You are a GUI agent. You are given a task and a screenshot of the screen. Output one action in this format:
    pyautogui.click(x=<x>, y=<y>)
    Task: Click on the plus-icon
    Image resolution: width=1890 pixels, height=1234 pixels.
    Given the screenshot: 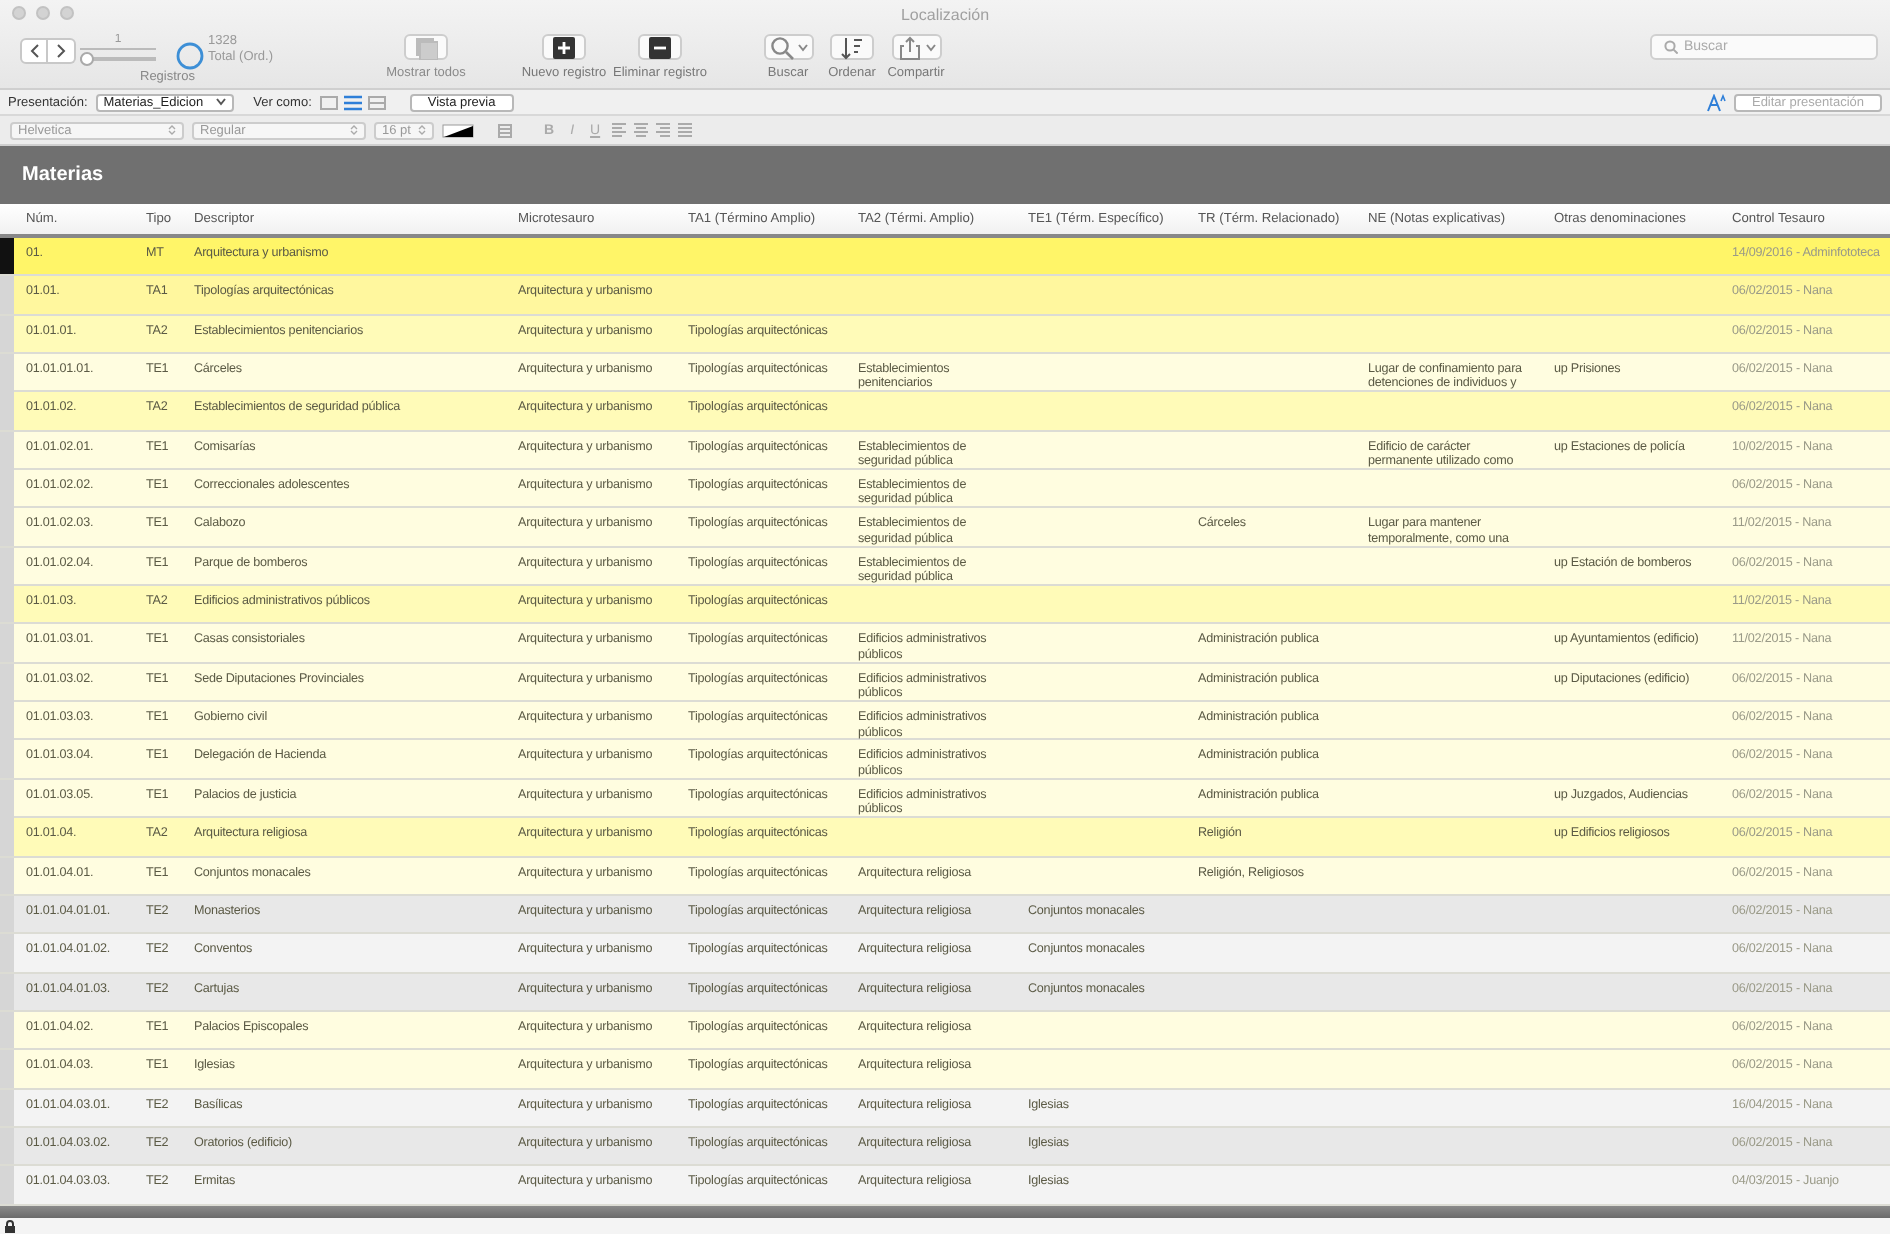 What is the action you would take?
    pyautogui.click(x=564, y=47)
    